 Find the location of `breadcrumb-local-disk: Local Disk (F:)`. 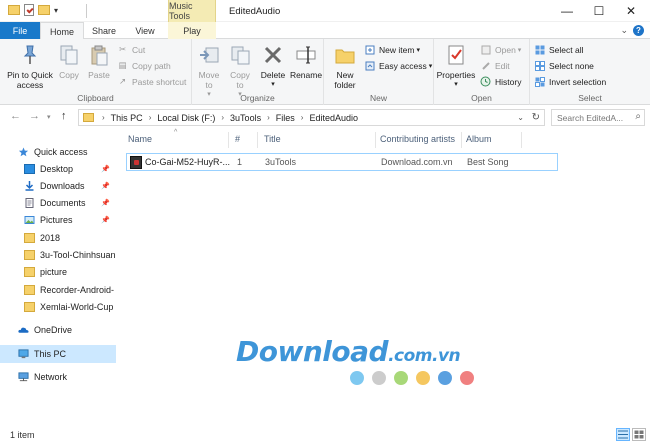

breadcrumb-local-disk: Local Disk (F:) is located at coordinates (186, 118).